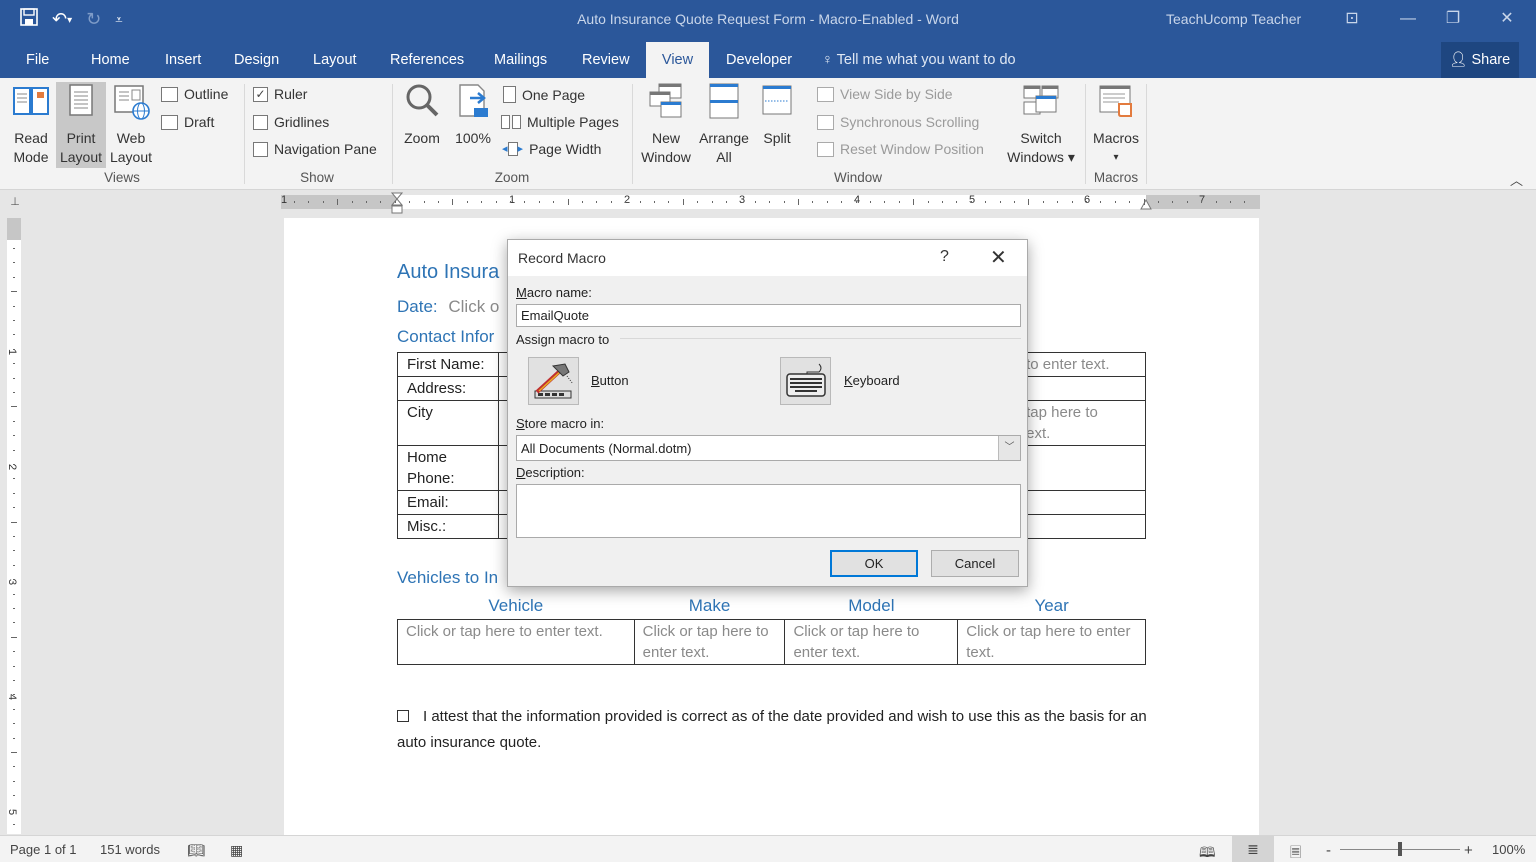 The height and width of the screenshot is (862, 1536). What do you see at coordinates (1400, 849) in the screenshot?
I see `zoom-slider-thumb` at bounding box center [1400, 849].